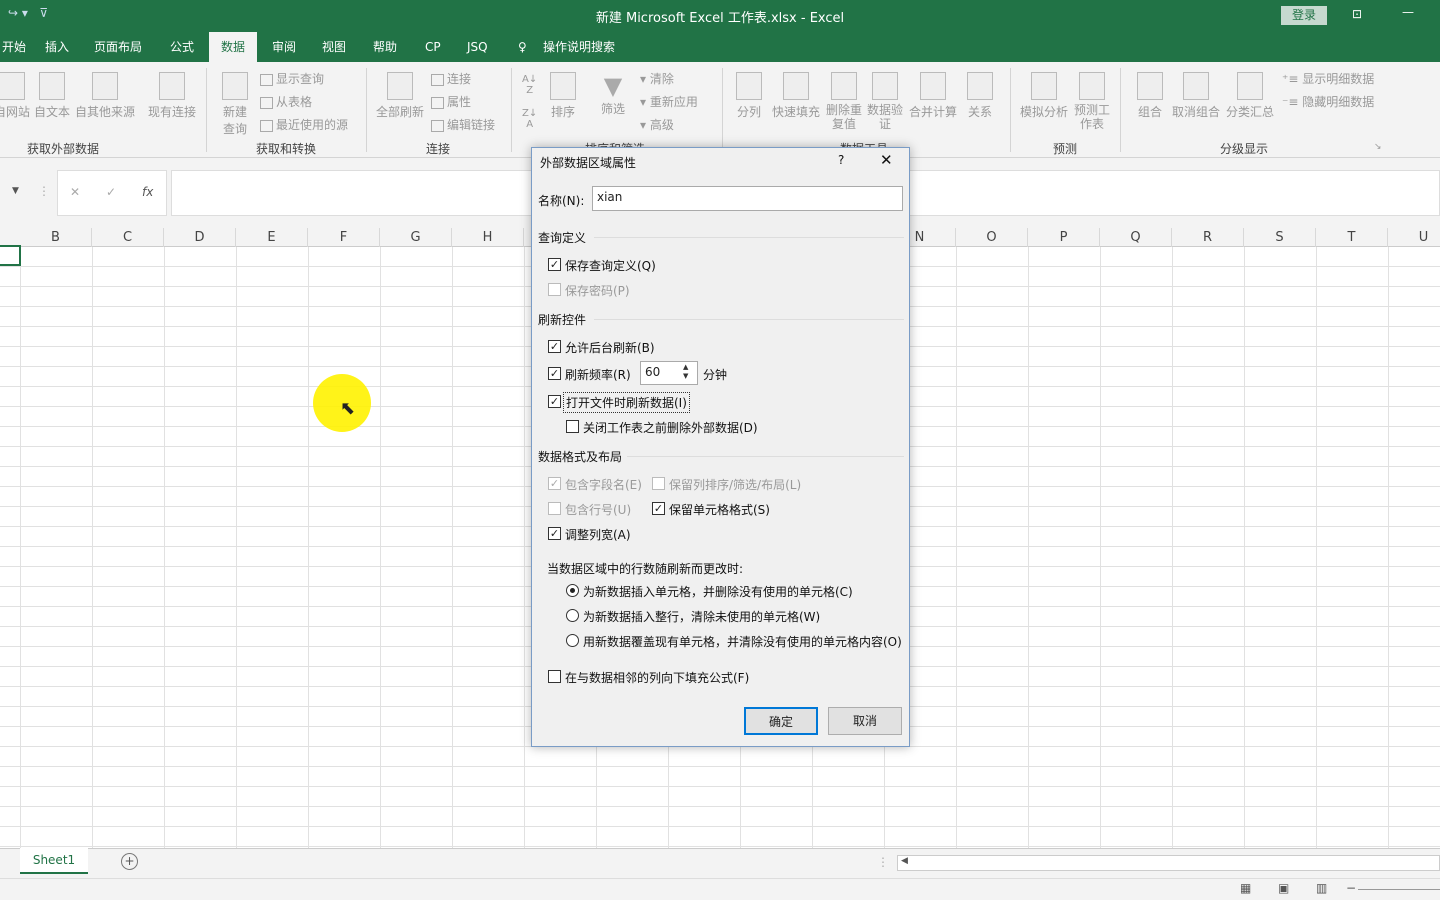 The width and height of the screenshot is (1440, 900). What do you see at coordinates (1044, 96) in the screenshot?
I see `what-if-button: 模拟分析` at bounding box center [1044, 96].